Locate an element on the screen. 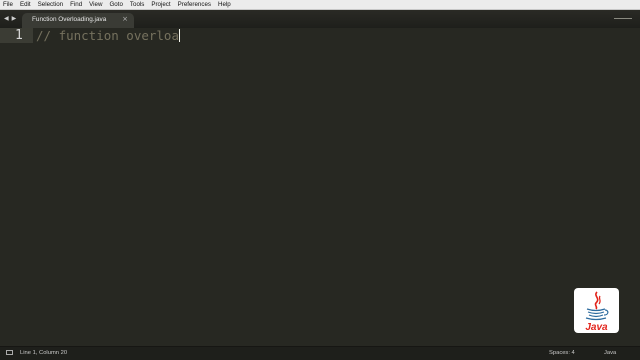 Image resolution: width=640 pixels, height=360 pixels. menu-goto: Goto is located at coordinates (115, 5).